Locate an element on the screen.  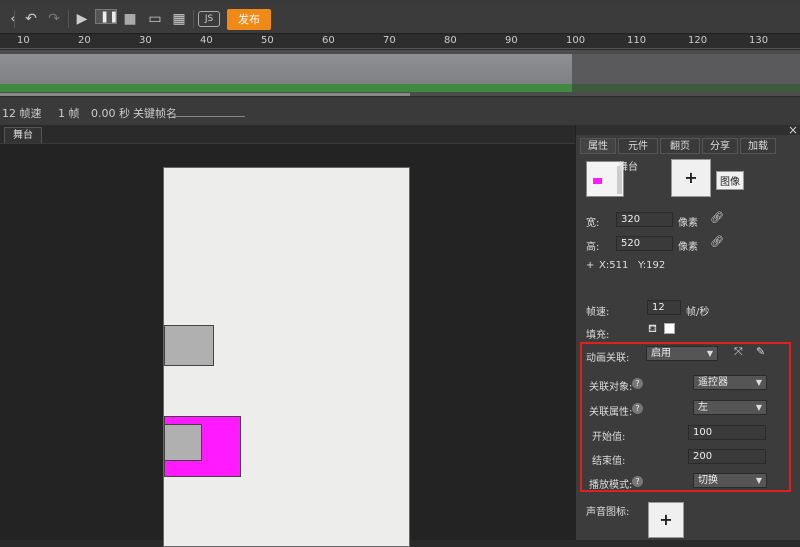
tab-load: 加载 is located at coordinates (758, 146).